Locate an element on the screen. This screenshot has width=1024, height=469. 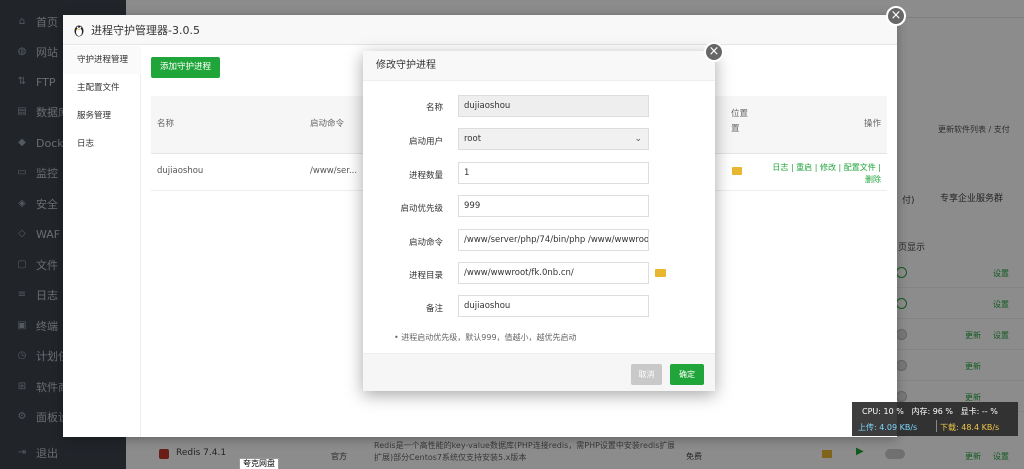
divider is located at coordinates (936, 426).